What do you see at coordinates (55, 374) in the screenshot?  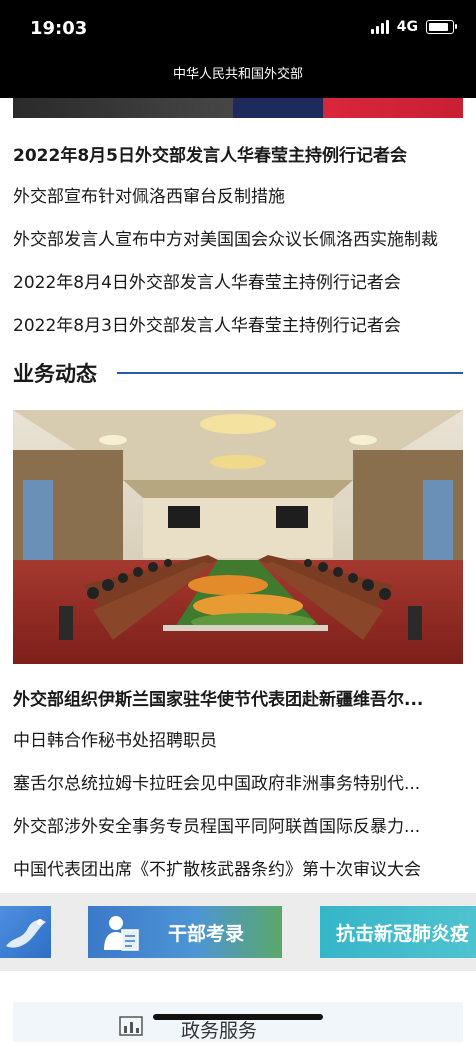 I see `section-title: 业务动态` at bounding box center [55, 374].